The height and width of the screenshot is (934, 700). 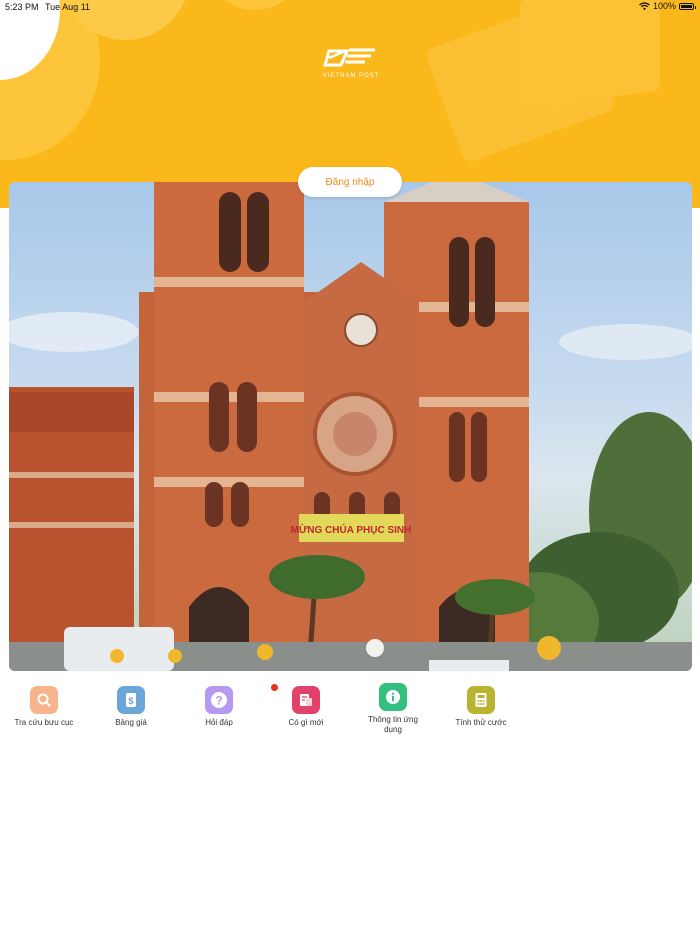 I want to click on menu-item-hoi-dap: ? Hỏi đáp, so click(x=219, y=706).